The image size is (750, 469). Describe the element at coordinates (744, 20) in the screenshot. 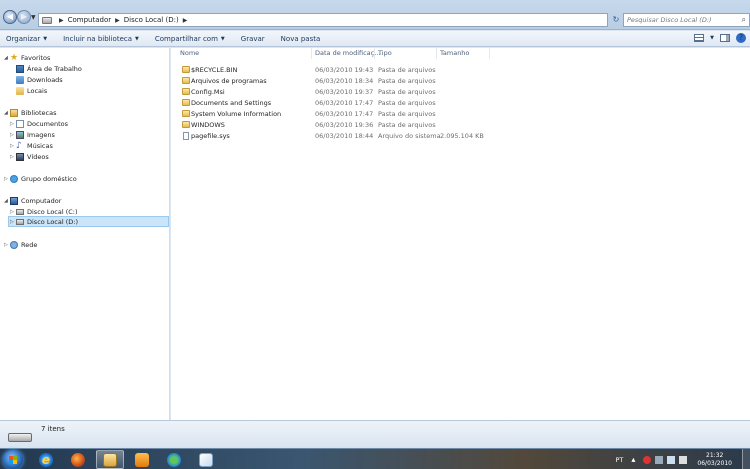

I see `search-icon: ⌕` at that location.